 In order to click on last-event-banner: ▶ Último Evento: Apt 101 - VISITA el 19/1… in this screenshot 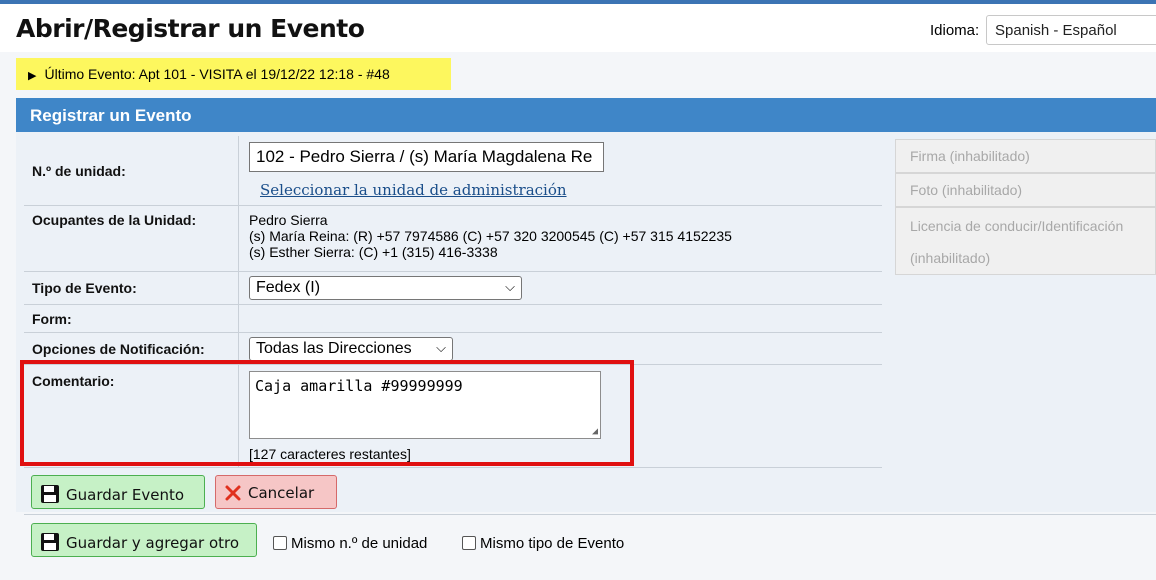, I will do `click(233, 74)`.